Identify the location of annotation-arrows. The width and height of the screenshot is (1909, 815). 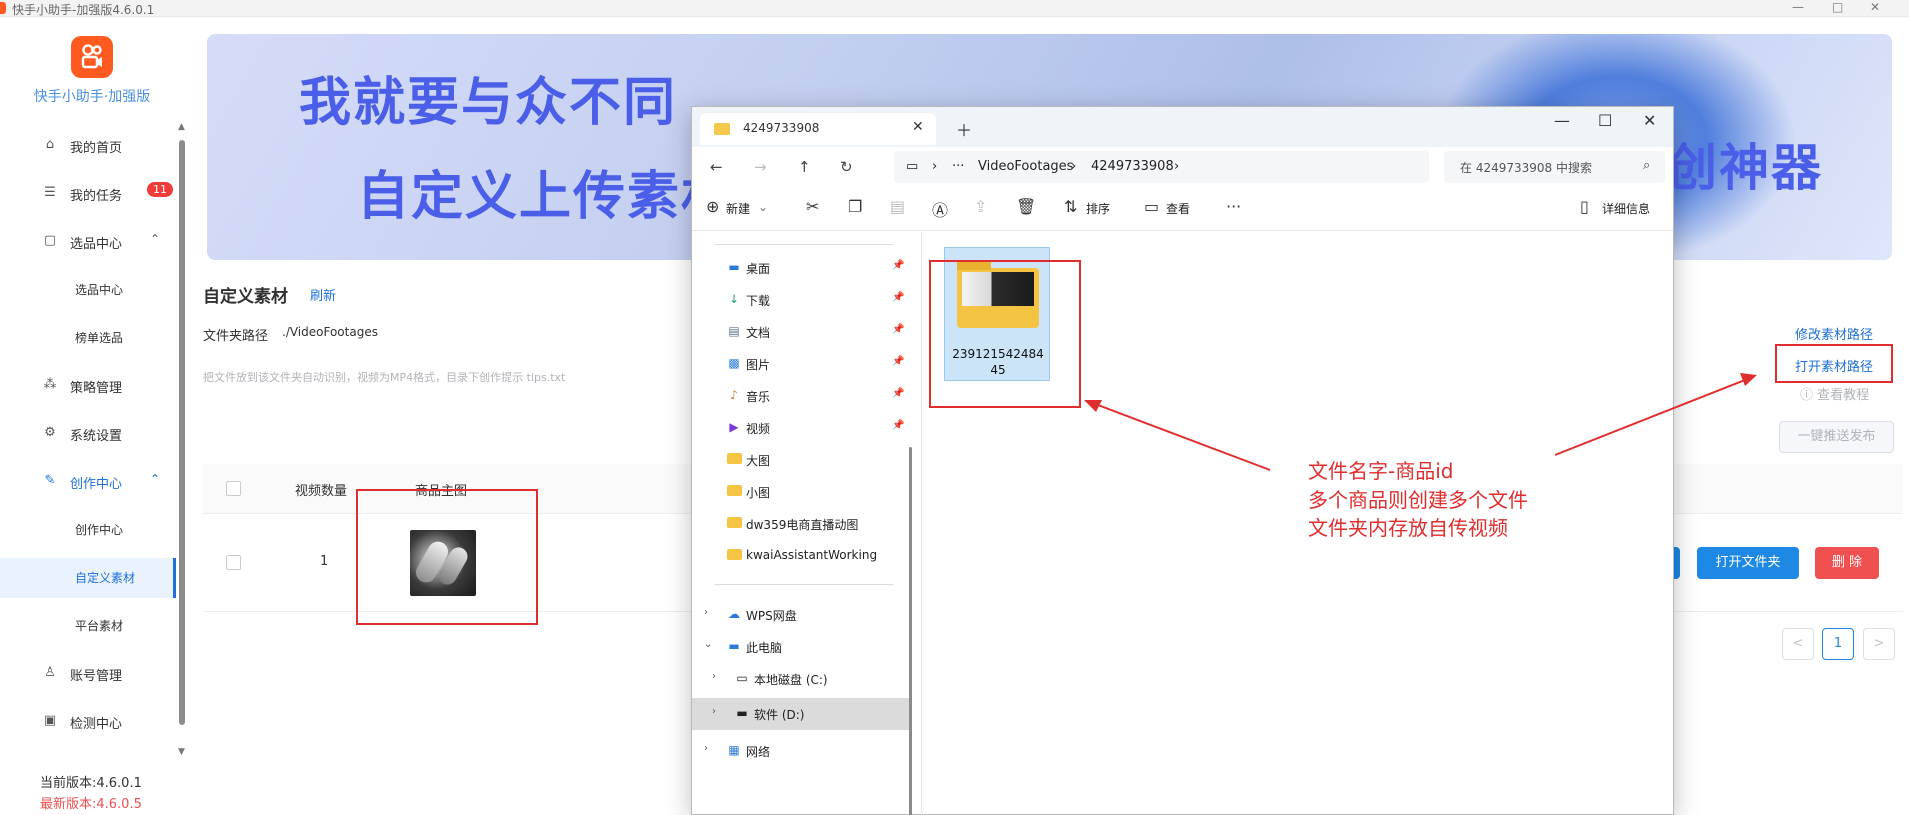
(1420, 422).